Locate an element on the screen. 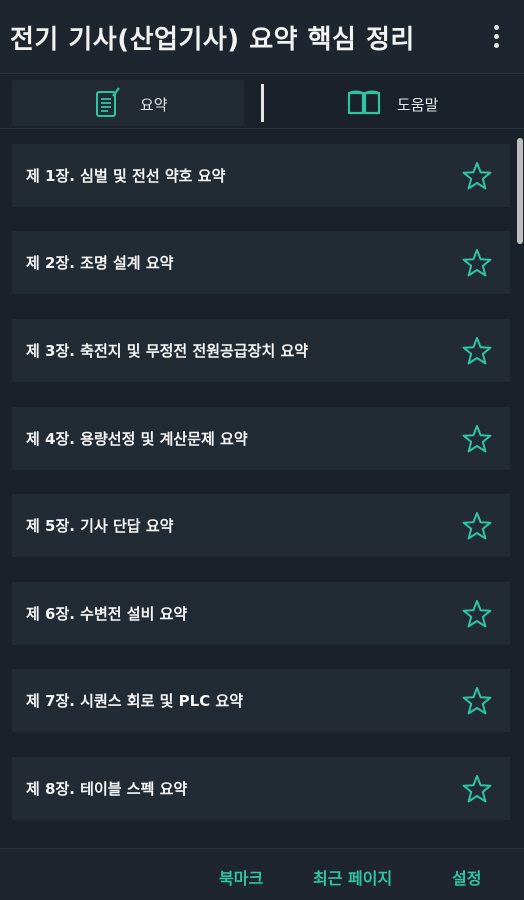 The image size is (524, 900). scrollbar-thumb is located at coordinates (520, 191).